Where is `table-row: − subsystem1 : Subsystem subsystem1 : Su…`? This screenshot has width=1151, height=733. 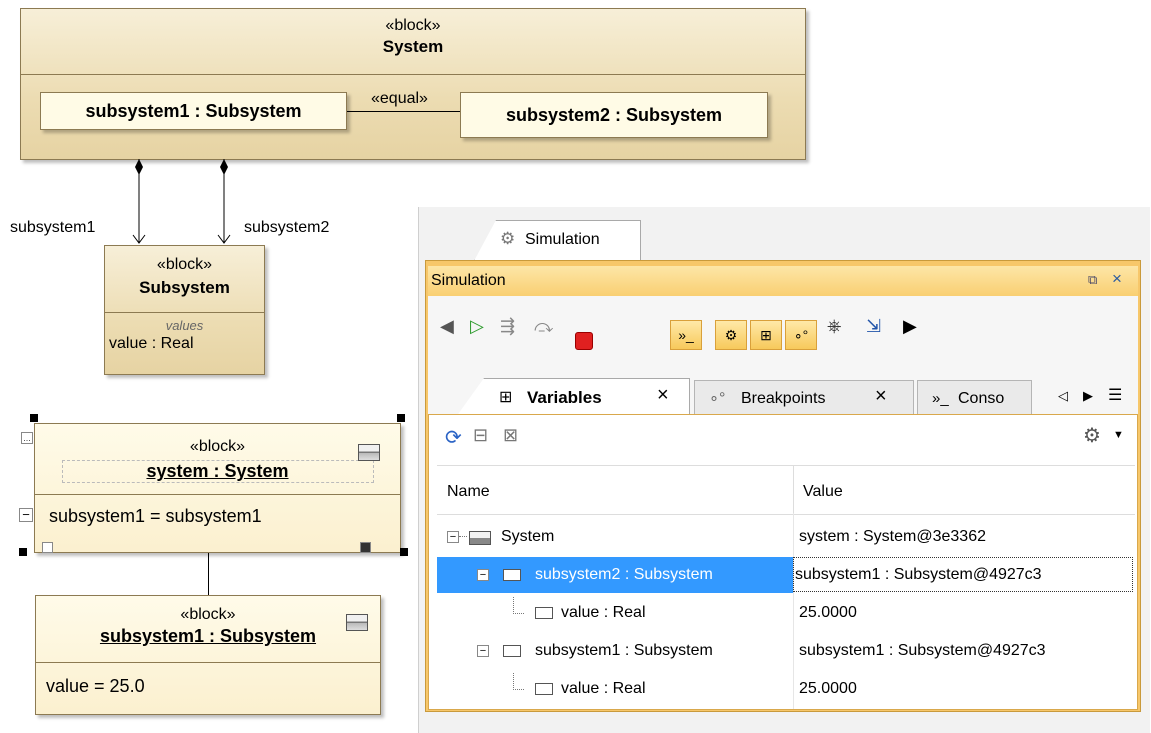
table-row: − subsystem1 : Subsystem subsystem1 : Su… is located at coordinates (786, 651).